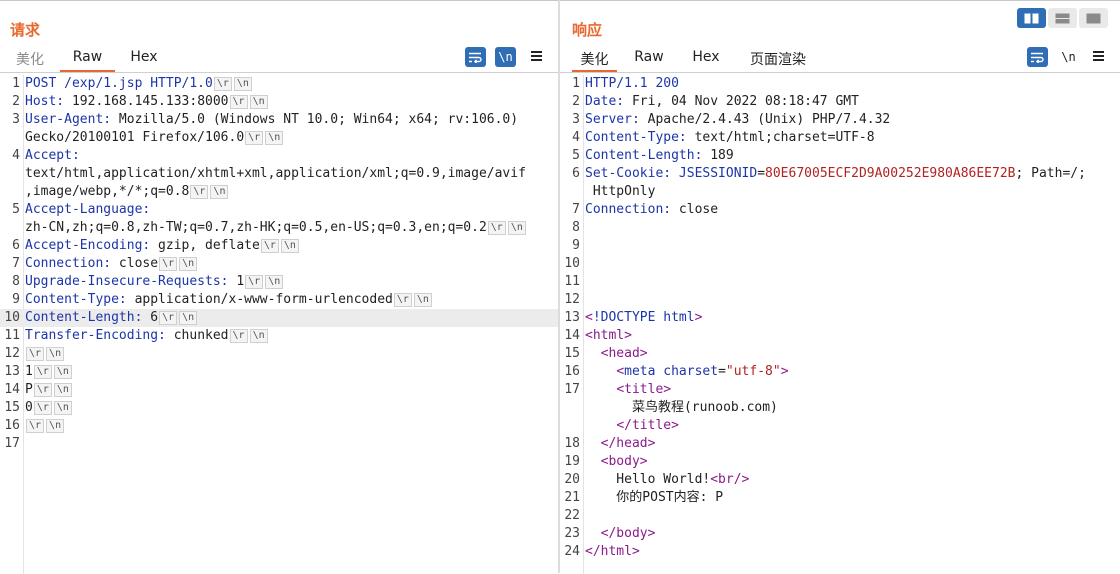  I want to click on line-number: 7, so click(576, 209).